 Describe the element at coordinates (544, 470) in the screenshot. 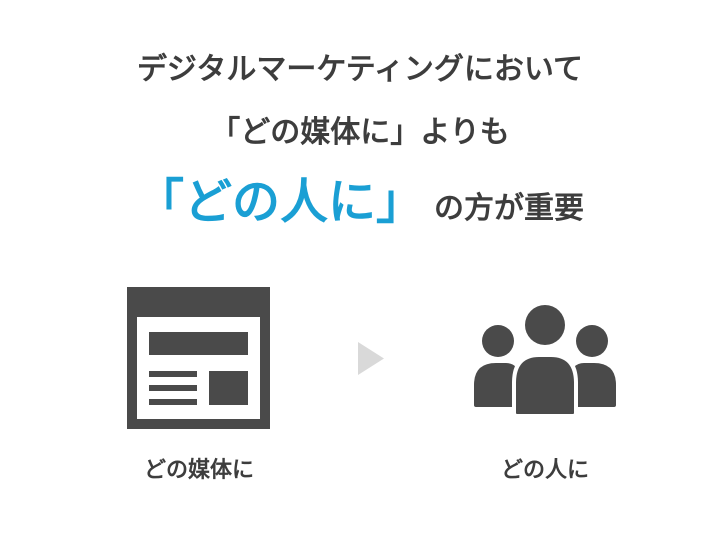

I see `people-caption: どの人に` at that location.